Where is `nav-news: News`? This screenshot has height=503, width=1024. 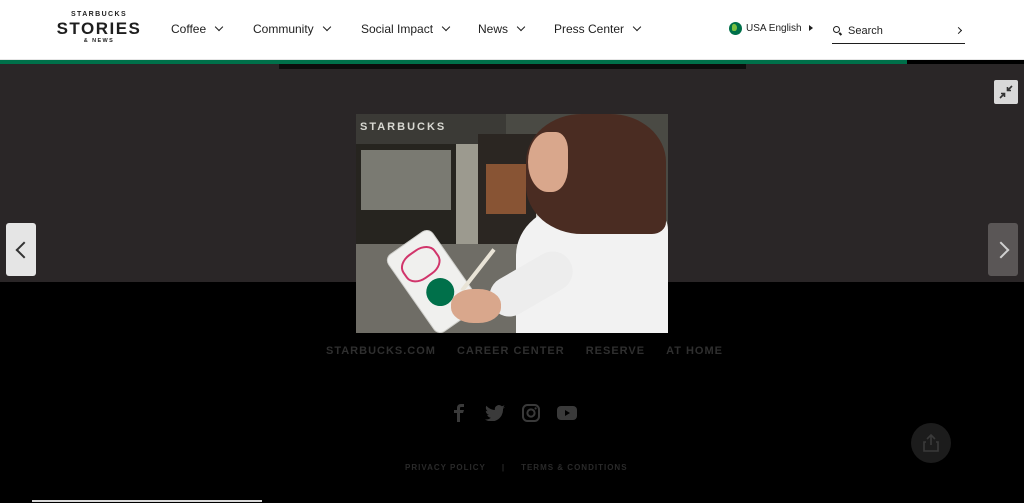
nav-news: News is located at coordinates (502, 29).